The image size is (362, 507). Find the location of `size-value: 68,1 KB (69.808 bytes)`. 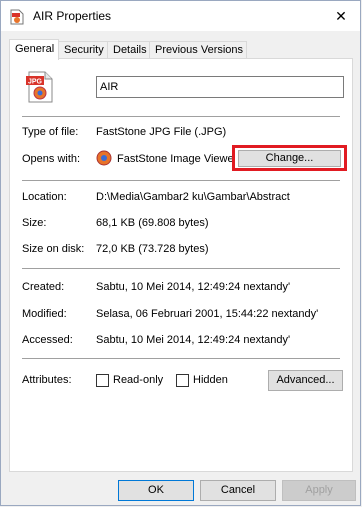

size-value: 68,1 KB (69.808 bytes) is located at coordinates (152, 223).